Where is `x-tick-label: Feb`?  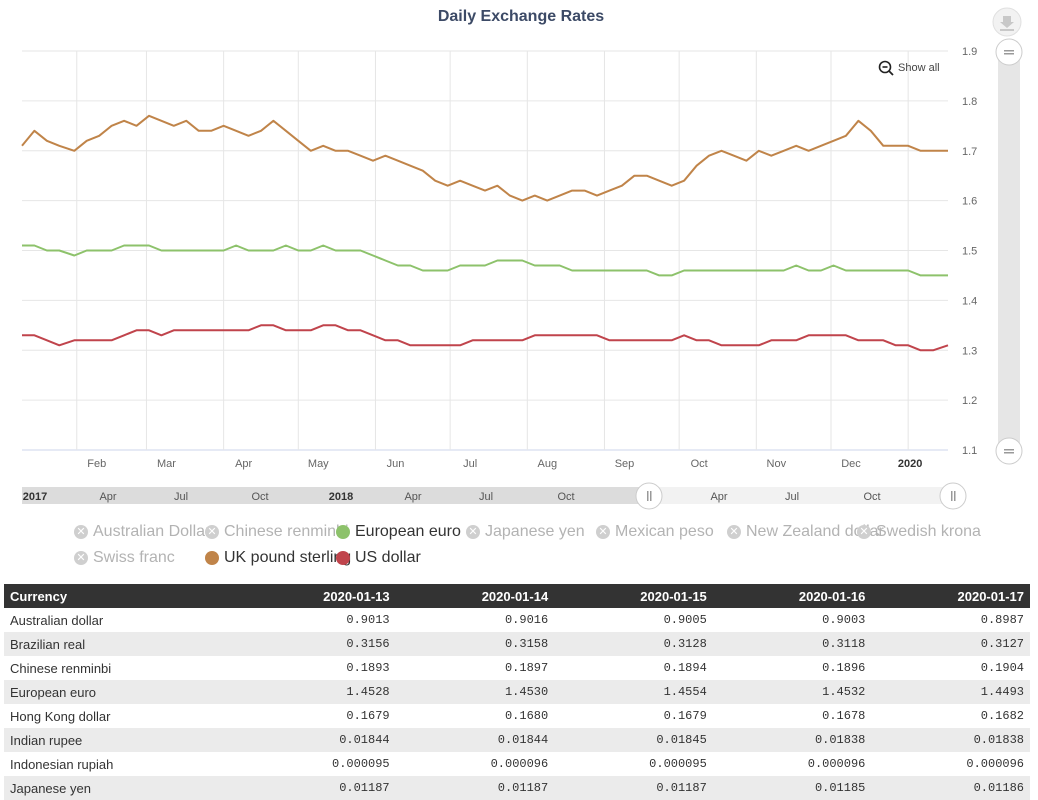
x-tick-label: Feb is located at coordinates (96, 464).